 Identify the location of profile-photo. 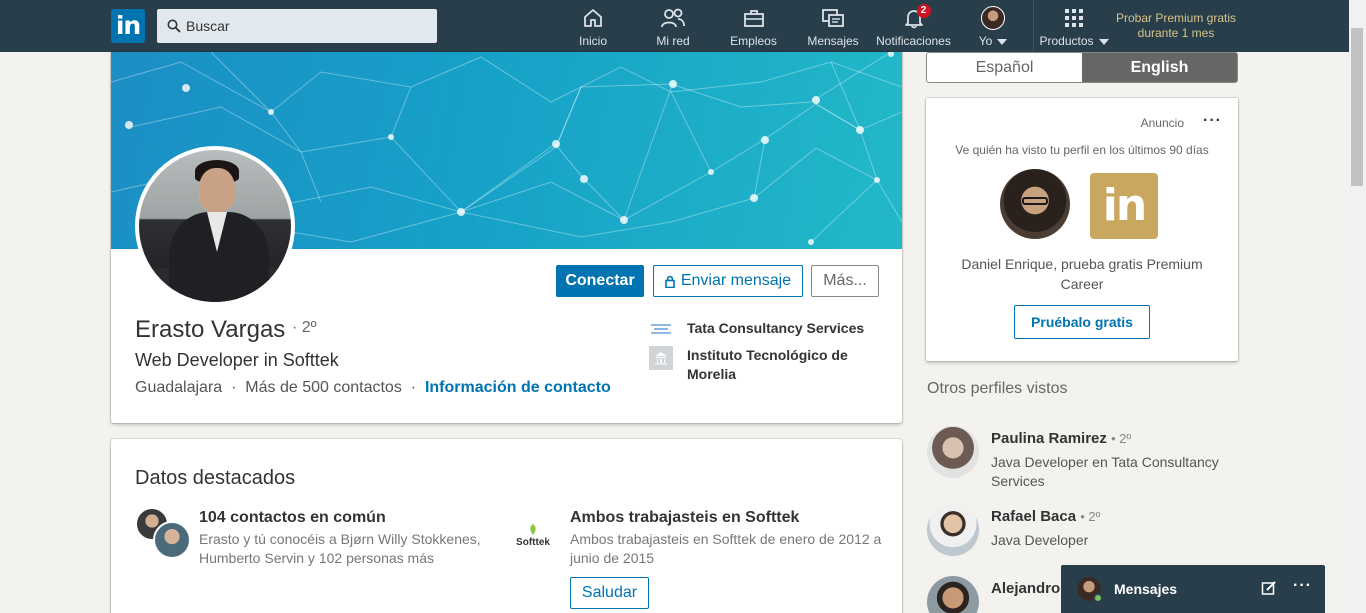
(215, 226).